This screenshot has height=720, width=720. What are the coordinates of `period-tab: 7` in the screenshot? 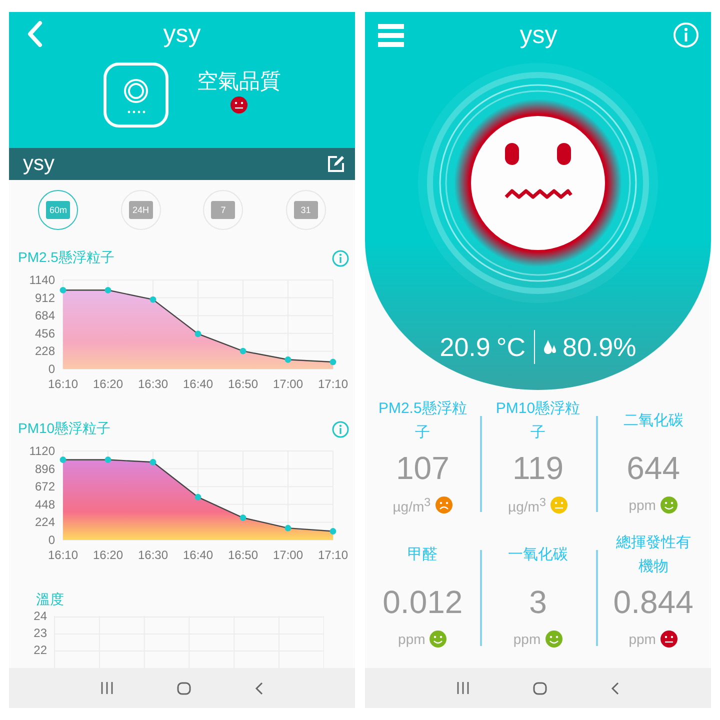 It's located at (223, 210).